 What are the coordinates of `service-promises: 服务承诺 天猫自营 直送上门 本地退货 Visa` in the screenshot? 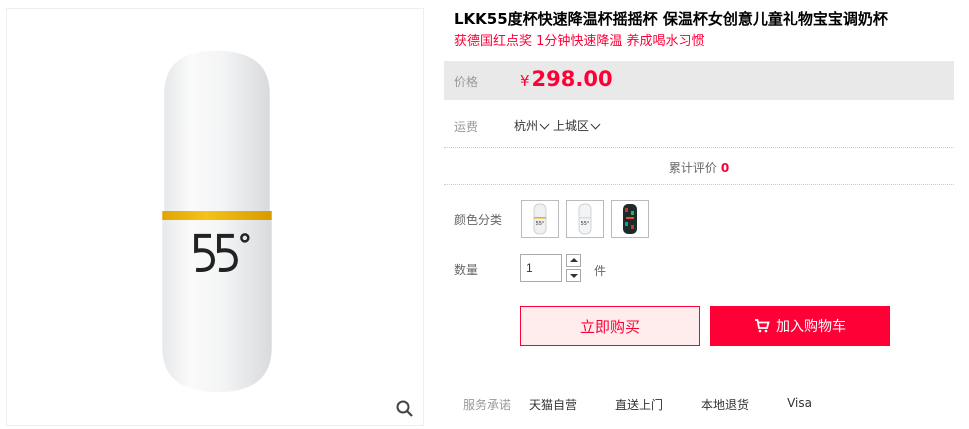 It's located at (656, 404).